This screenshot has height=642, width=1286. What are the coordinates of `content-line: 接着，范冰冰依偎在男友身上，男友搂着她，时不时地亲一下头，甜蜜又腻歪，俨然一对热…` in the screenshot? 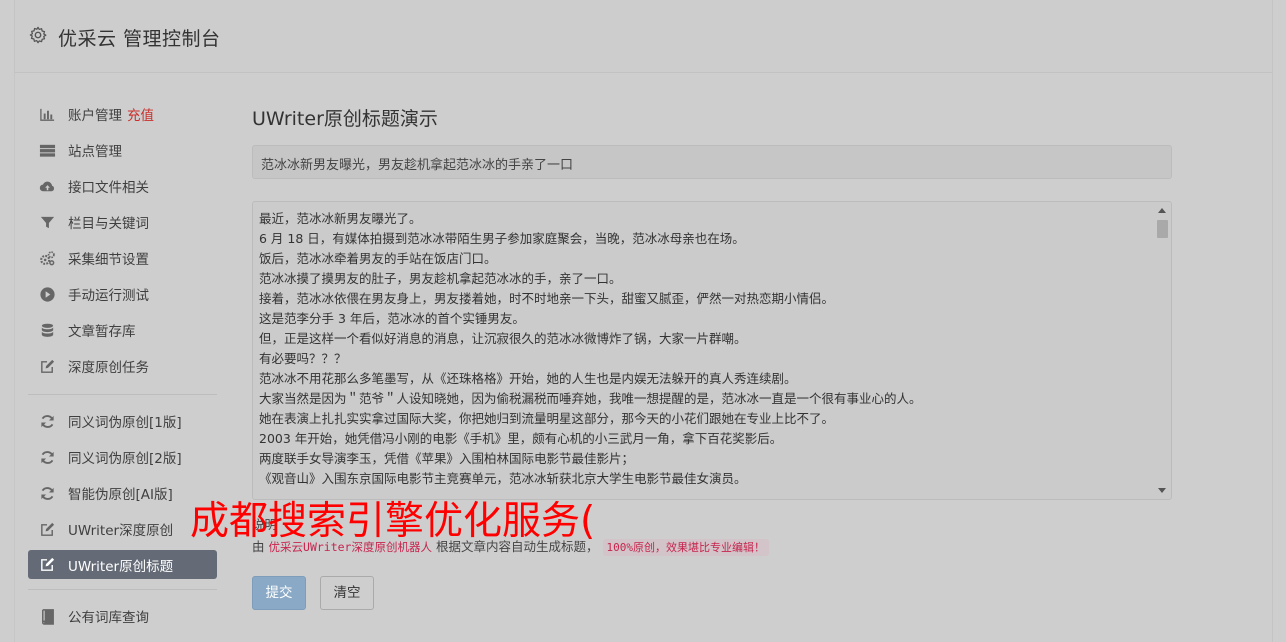 It's located at (547, 298).